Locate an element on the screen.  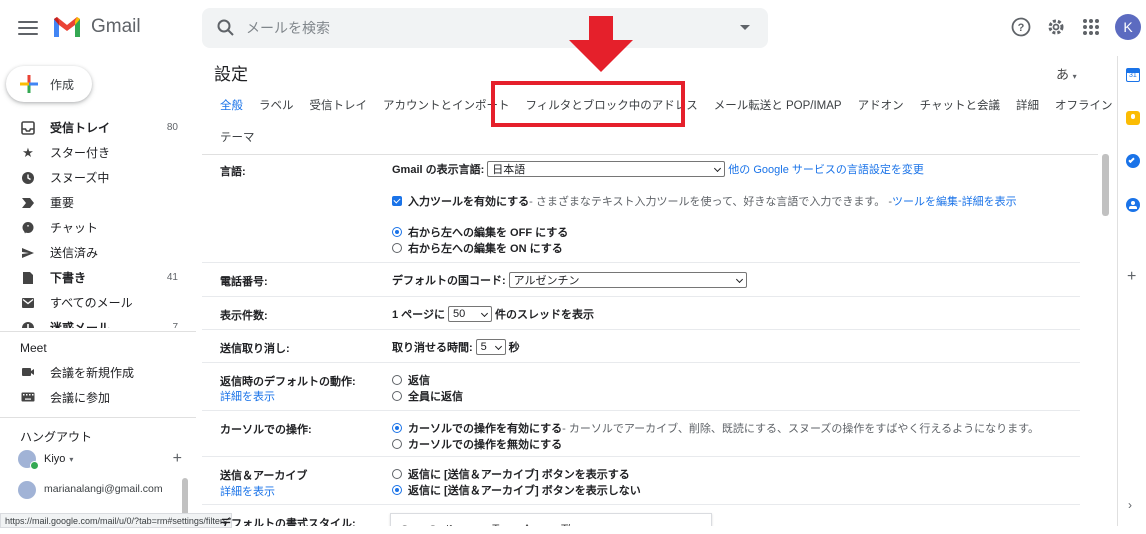
remove-formatting-icon: T̸ is located at coordinates (564, 524).